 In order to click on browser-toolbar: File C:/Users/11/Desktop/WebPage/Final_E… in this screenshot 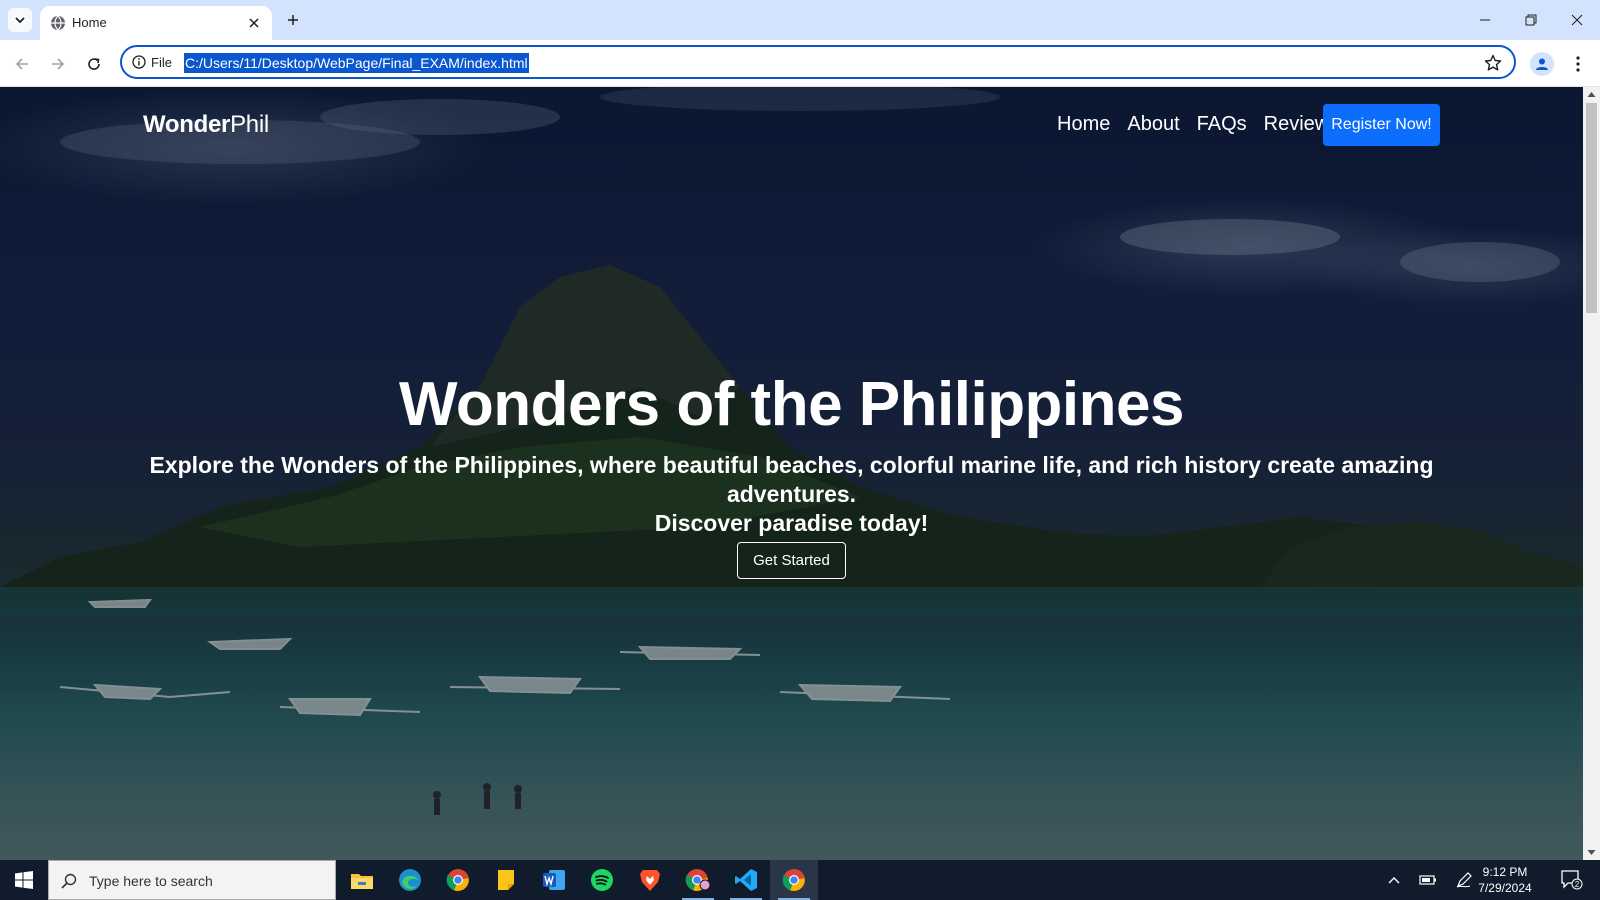, I will do `click(800, 63)`.